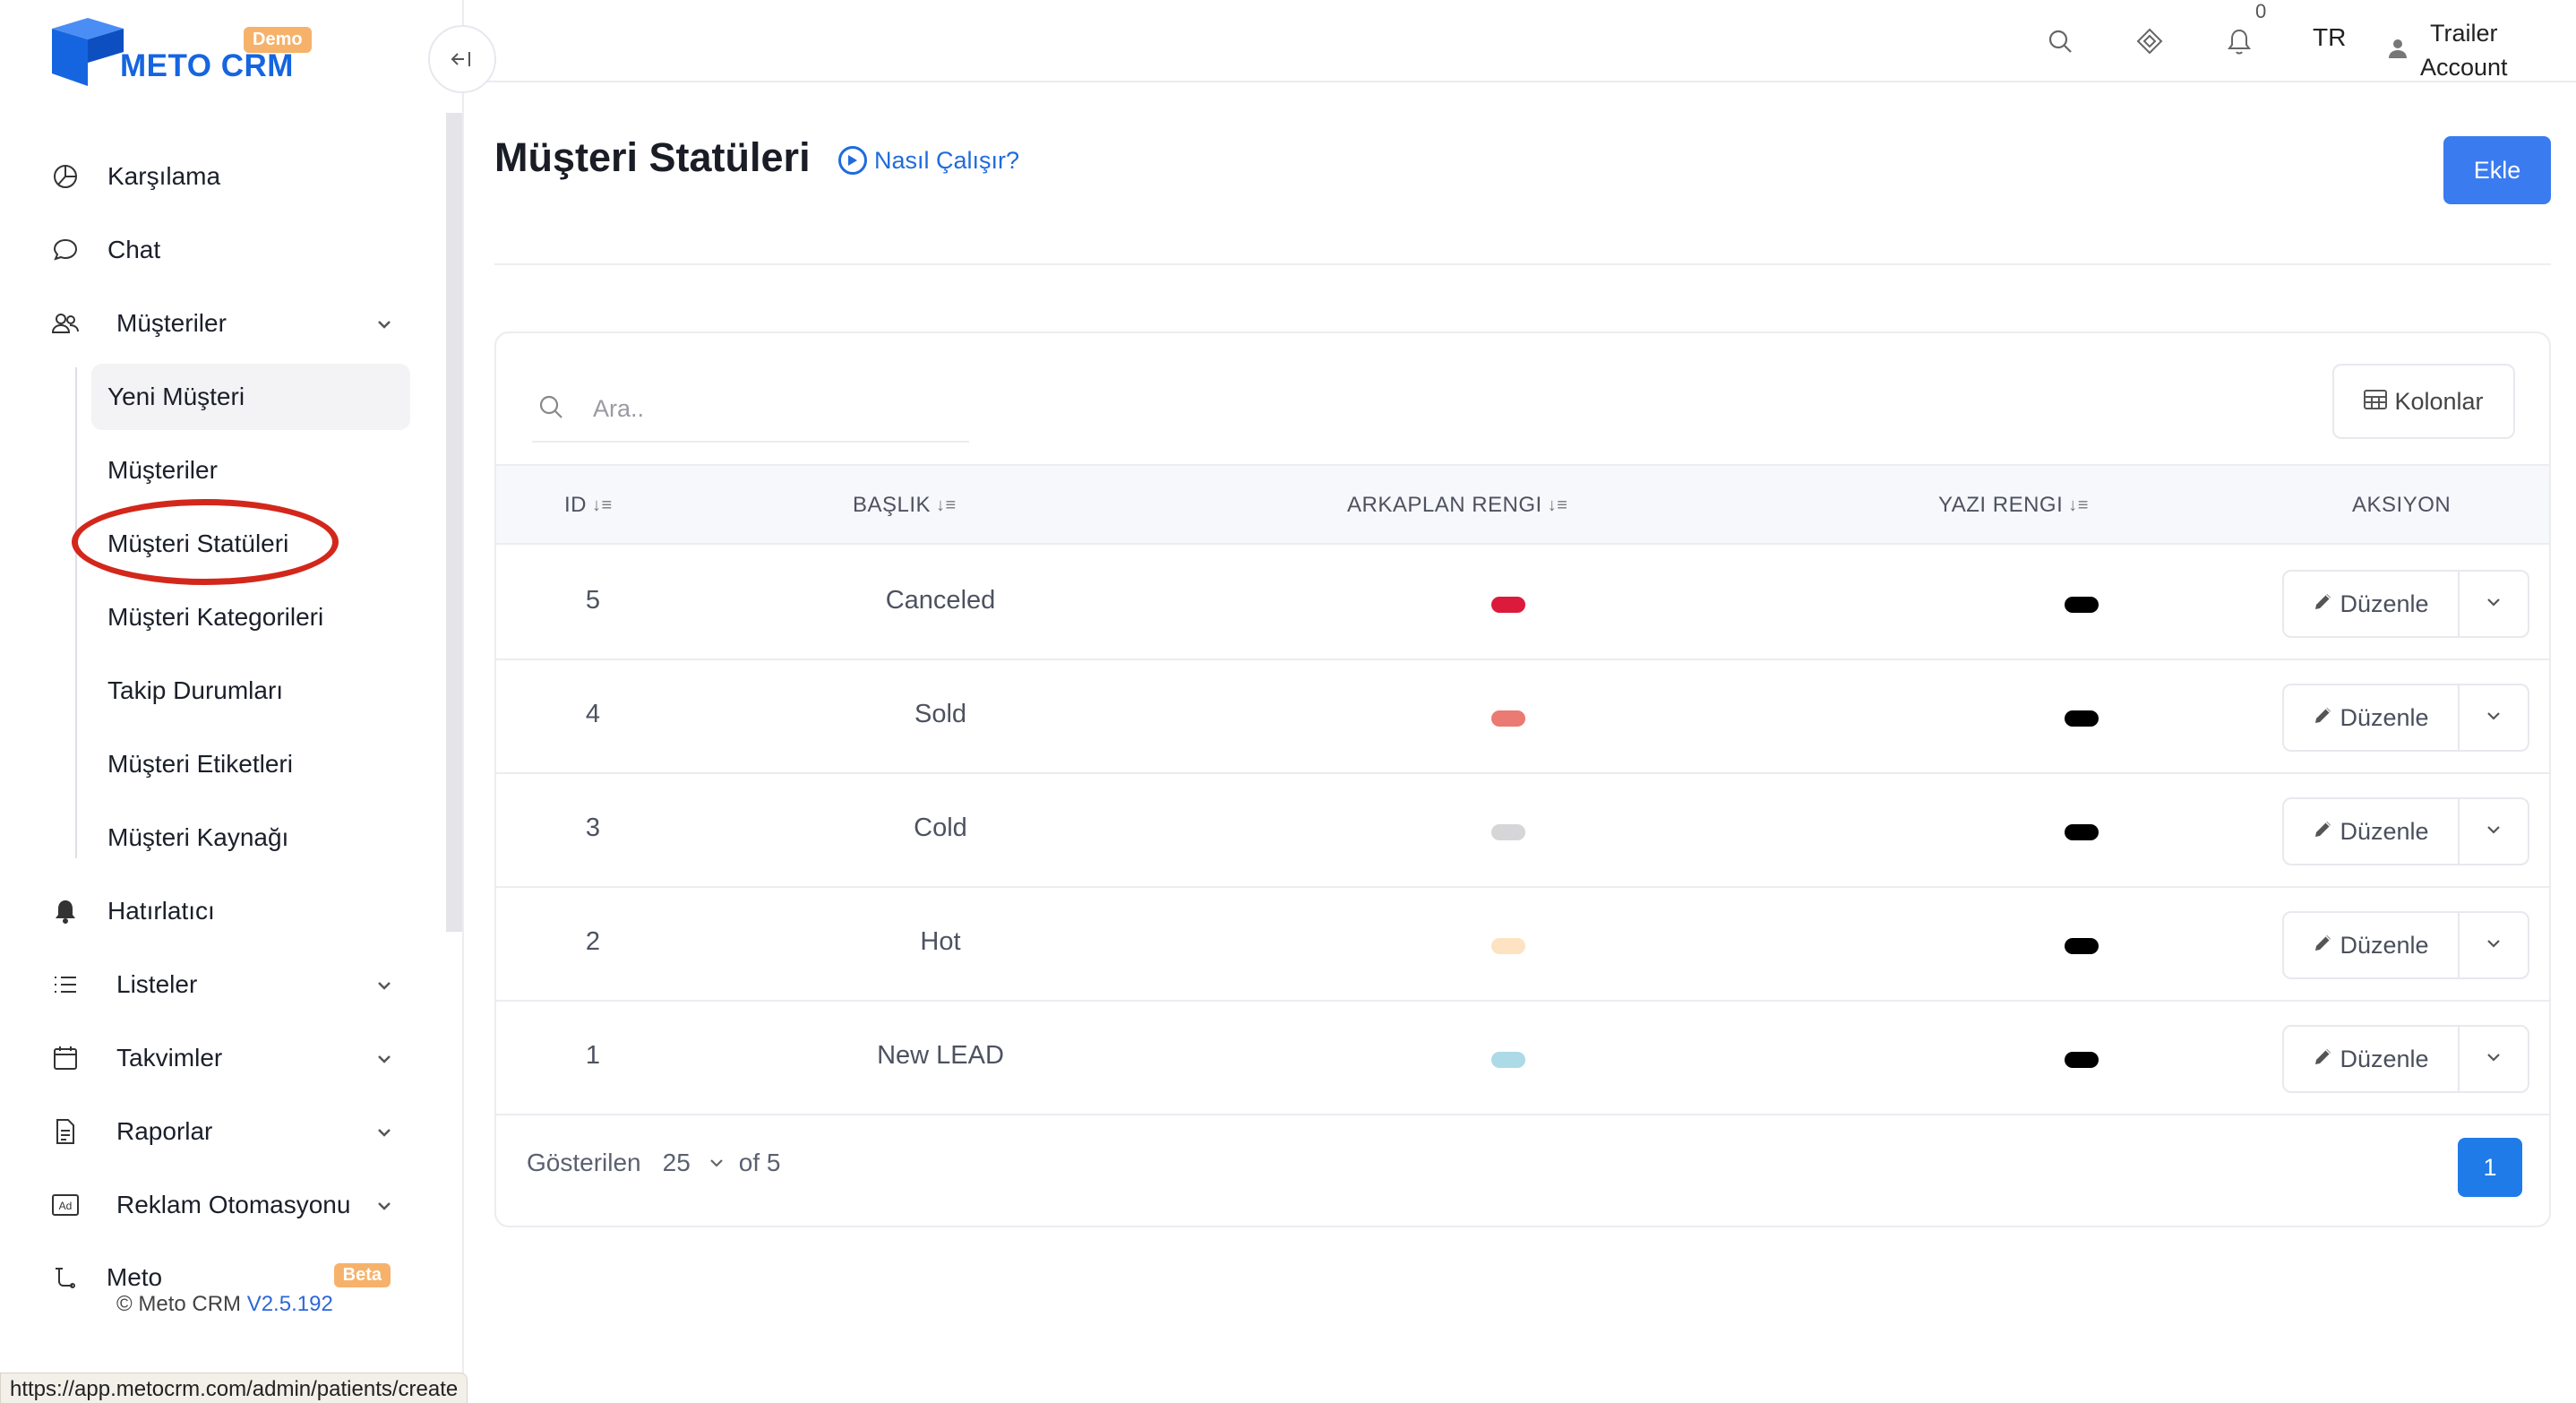 This screenshot has width=2576, height=1403. What do you see at coordinates (65, 250) in the screenshot?
I see `chat-bubble-icon` at bounding box center [65, 250].